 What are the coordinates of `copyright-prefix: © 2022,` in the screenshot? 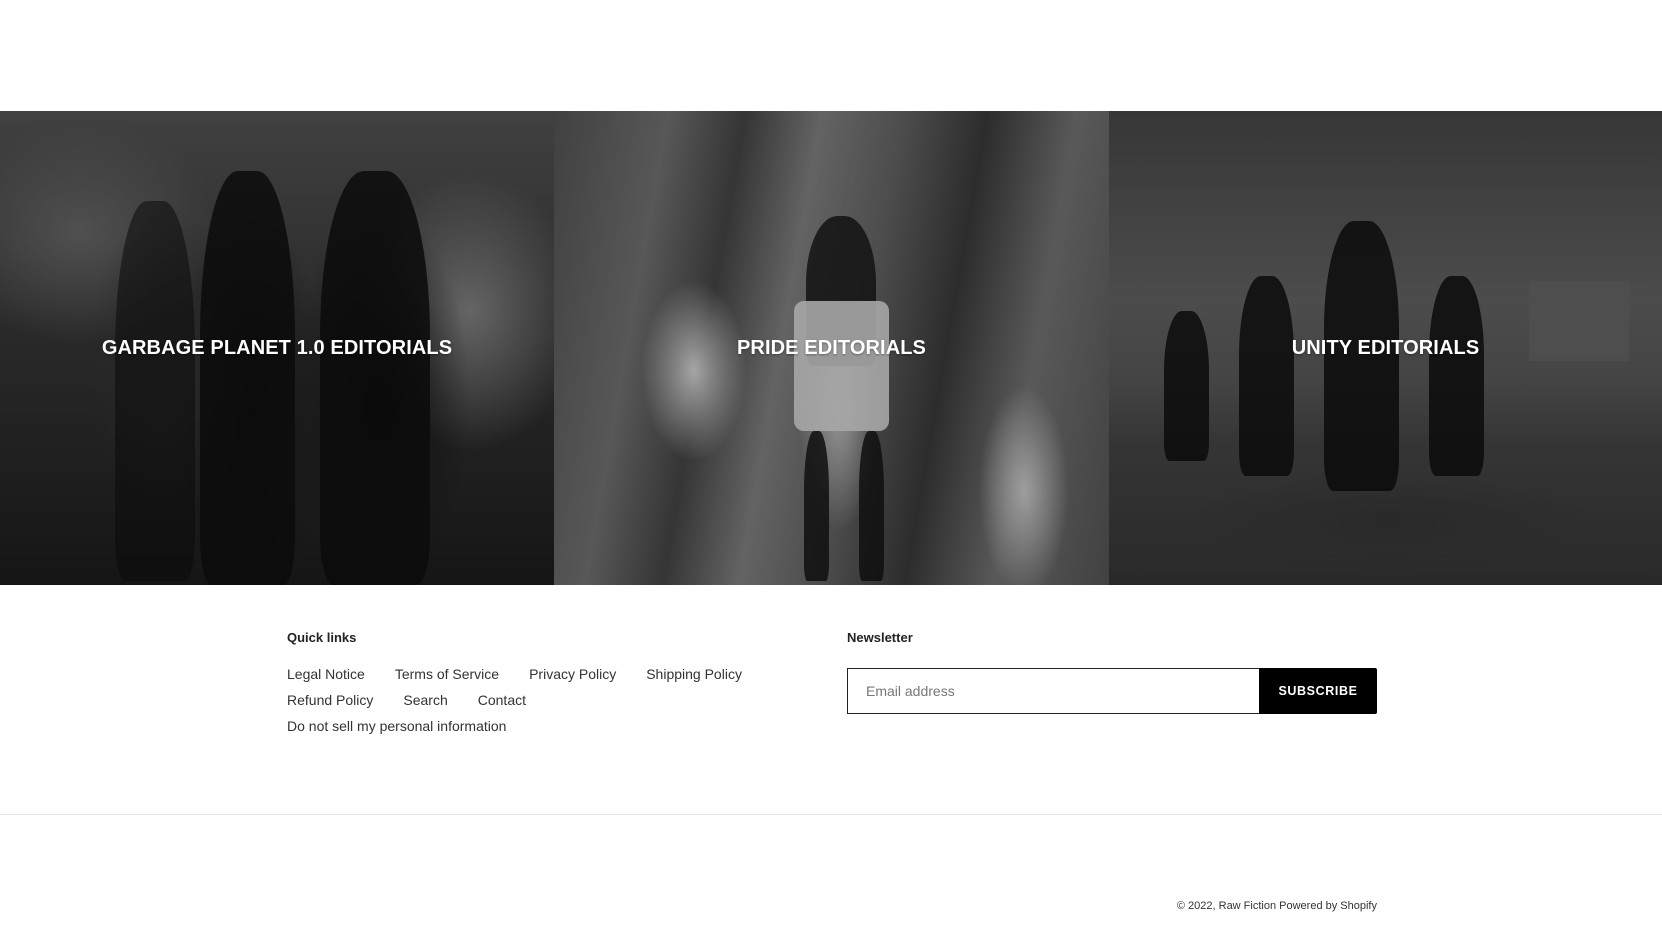 It's located at (1196, 906).